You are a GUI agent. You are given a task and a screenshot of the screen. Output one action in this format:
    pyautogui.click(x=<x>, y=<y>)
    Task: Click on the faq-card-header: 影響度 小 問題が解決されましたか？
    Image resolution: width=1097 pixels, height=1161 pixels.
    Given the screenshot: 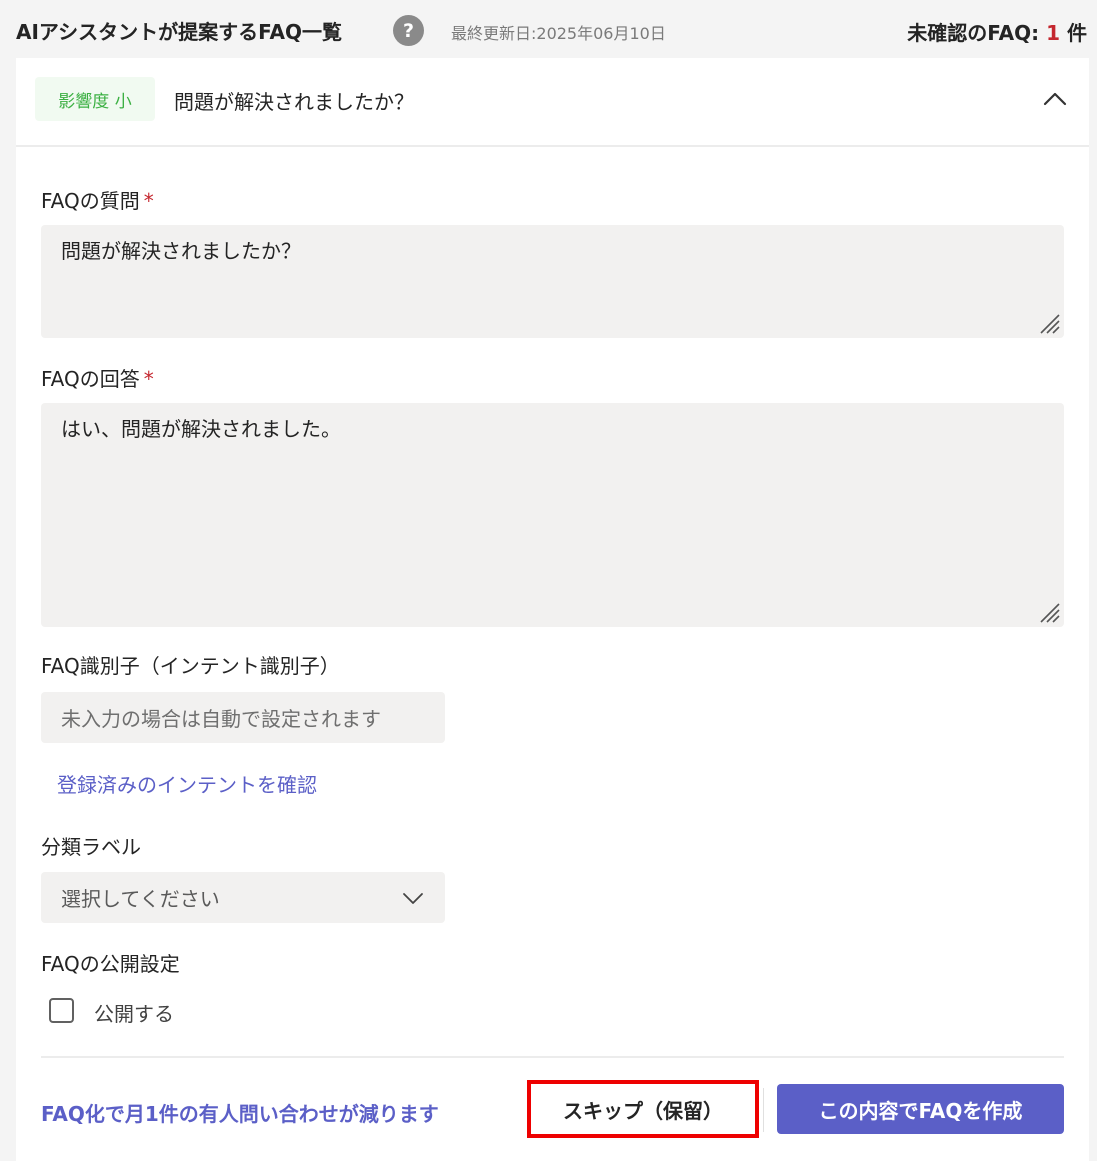 What is the action you would take?
    pyautogui.click(x=552, y=102)
    